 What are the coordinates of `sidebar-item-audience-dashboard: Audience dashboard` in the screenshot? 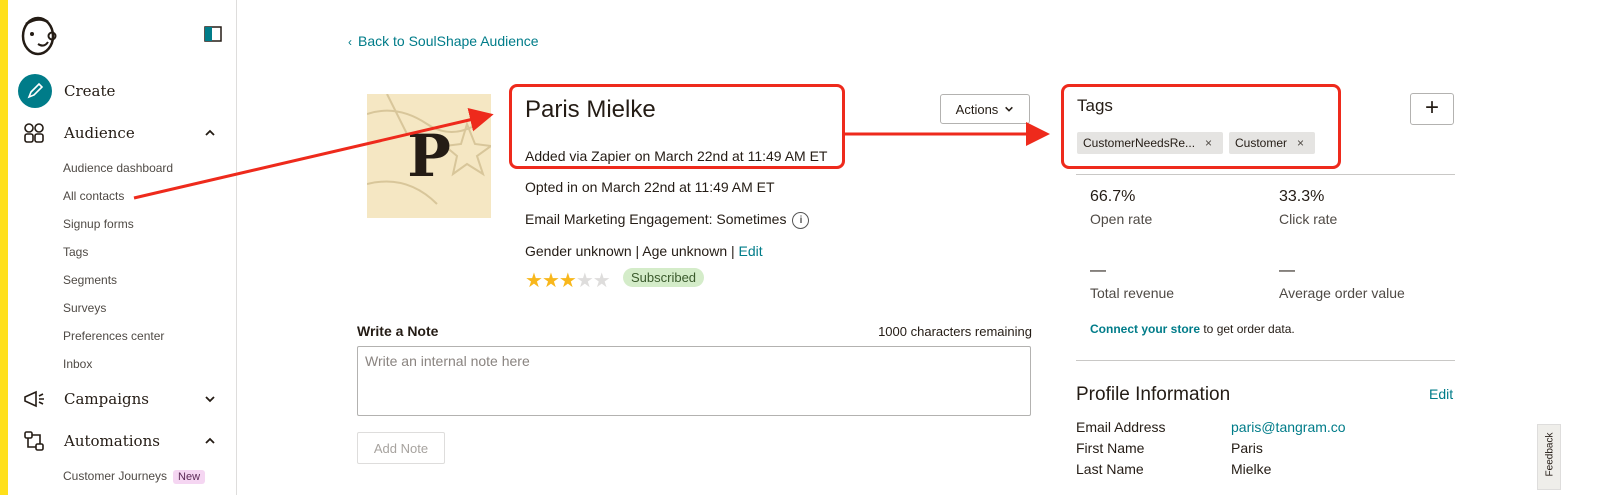 It's located at (118, 168).